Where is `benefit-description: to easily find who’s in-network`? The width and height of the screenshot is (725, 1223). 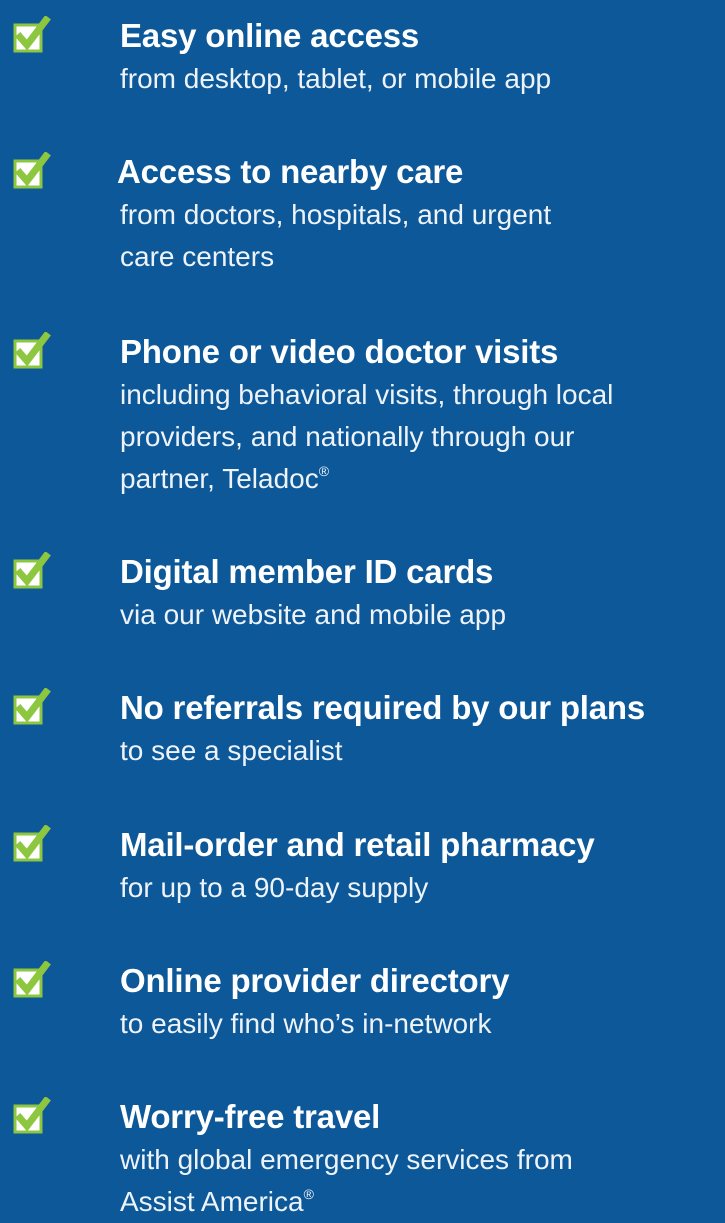
benefit-description: to easily find who’s in-network is located at coordinates (415, 1024).